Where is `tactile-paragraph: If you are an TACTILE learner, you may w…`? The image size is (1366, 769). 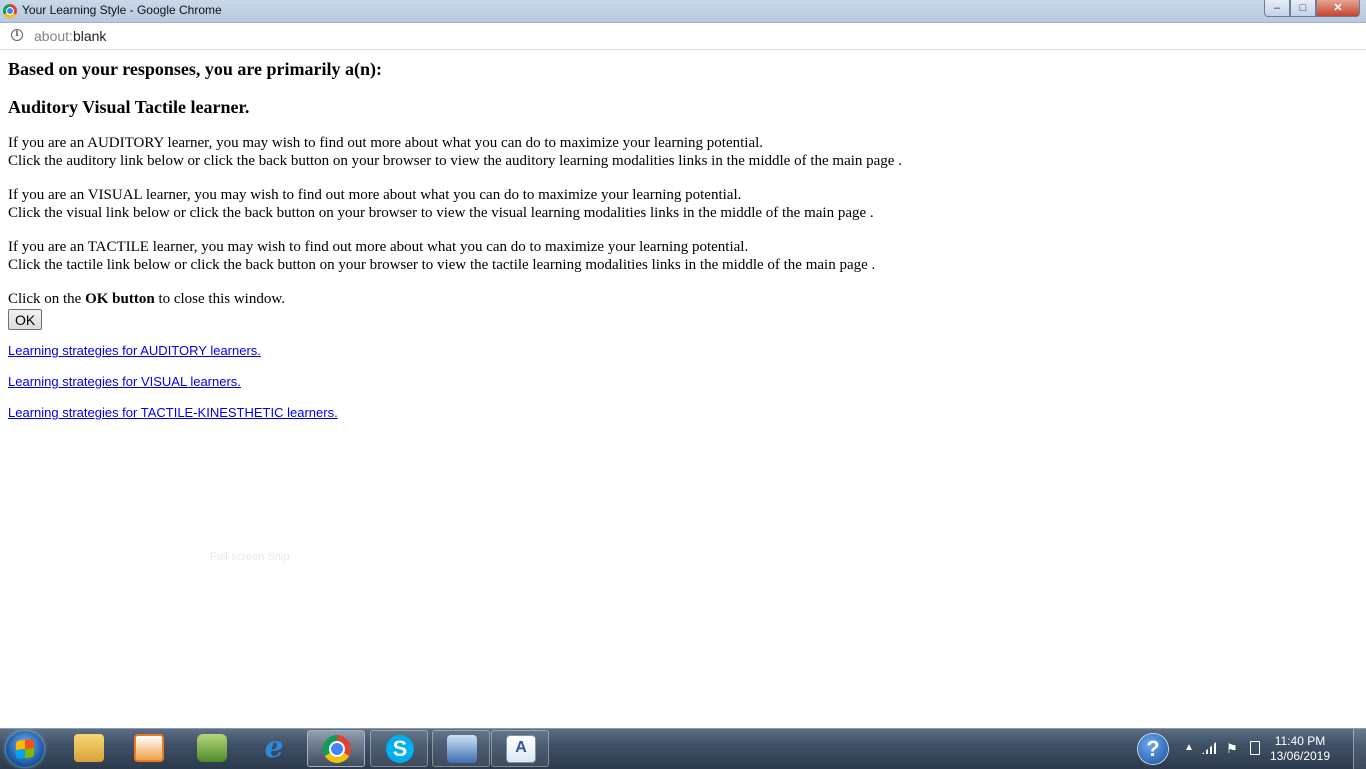 tactile-paragraph: If you are an TACTILE learner, you may w… is located at coordinates (683, 256).